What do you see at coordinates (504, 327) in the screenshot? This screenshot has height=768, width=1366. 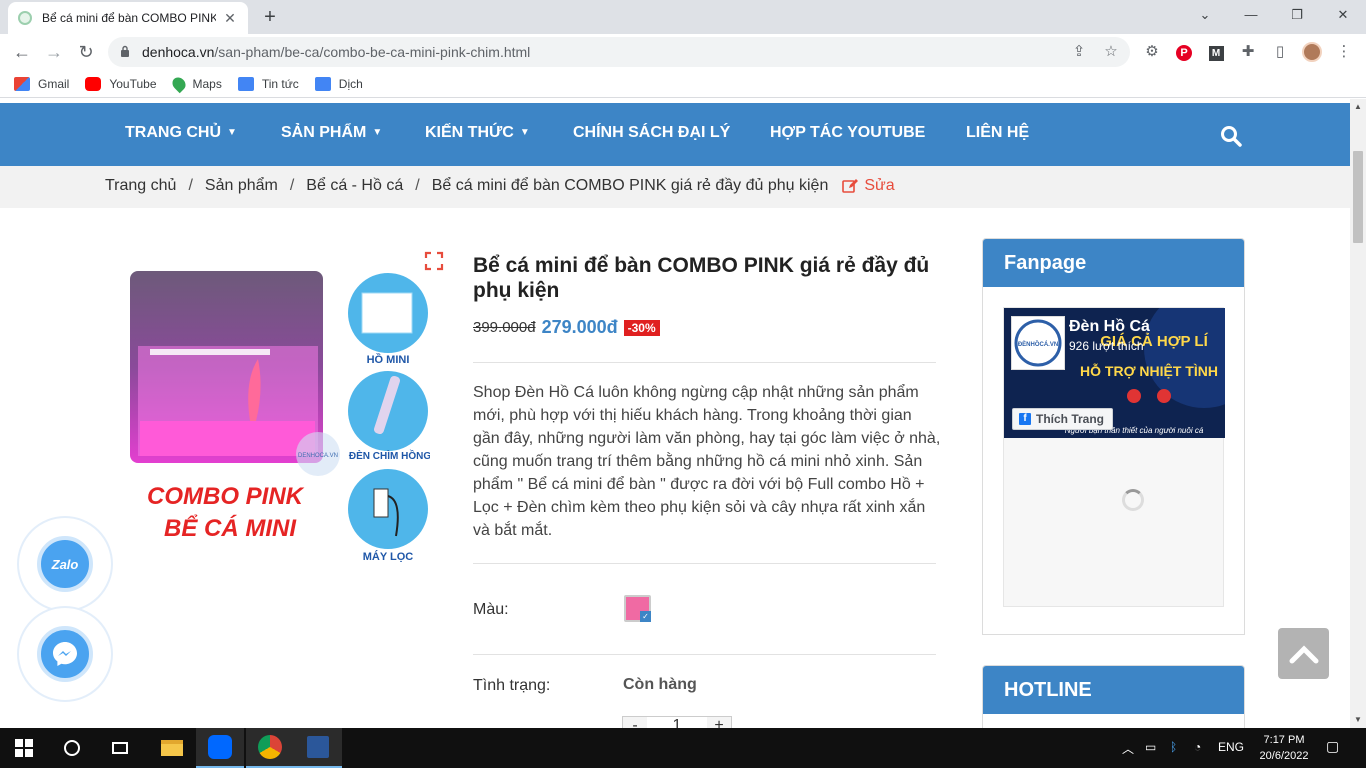 I see `old-price: 399.000đ` at bounding box center [504, 327].